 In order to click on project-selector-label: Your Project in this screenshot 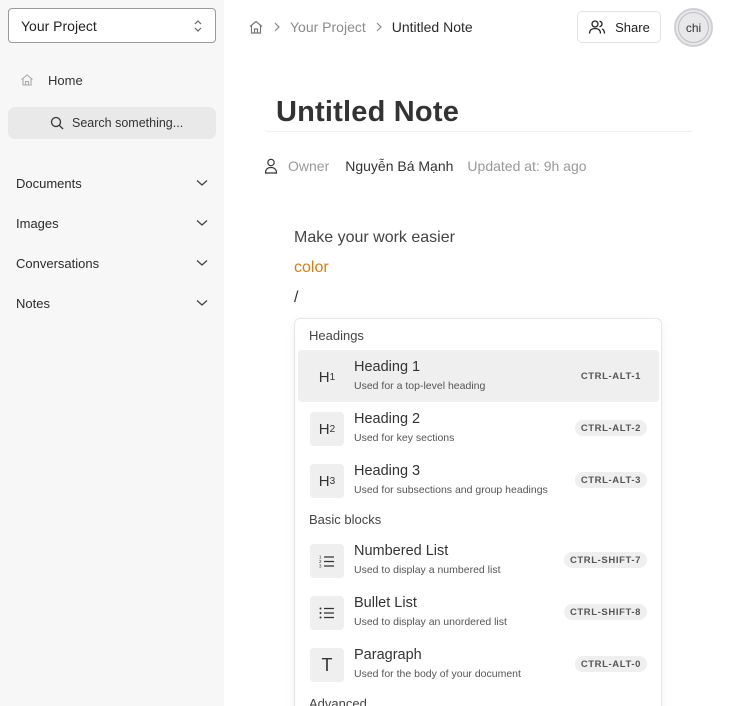, I will do `click(59, 25)`.